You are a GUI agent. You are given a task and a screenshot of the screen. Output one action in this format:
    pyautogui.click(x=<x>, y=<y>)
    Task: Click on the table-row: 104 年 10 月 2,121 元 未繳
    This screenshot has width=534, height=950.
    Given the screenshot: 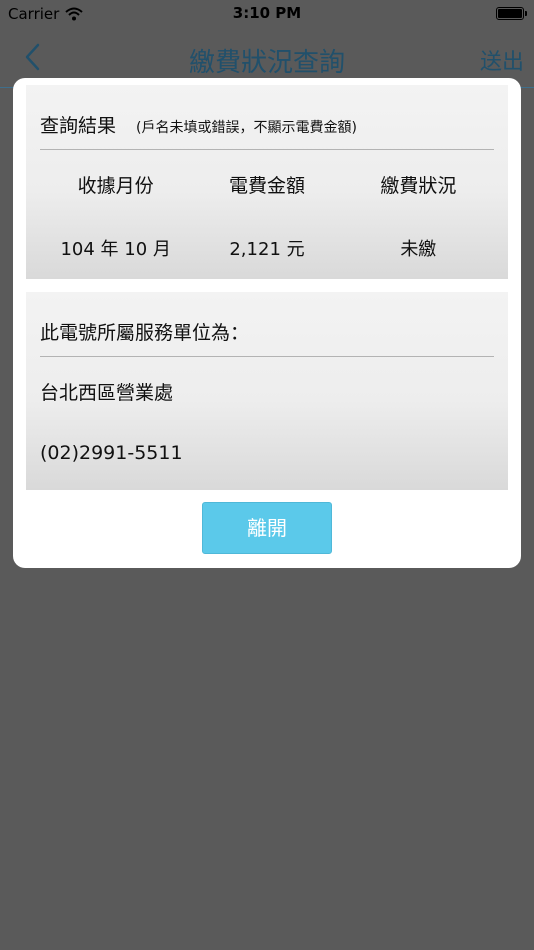 What is the action you would take?
    pyautogui.click(x=267, y=248)
    